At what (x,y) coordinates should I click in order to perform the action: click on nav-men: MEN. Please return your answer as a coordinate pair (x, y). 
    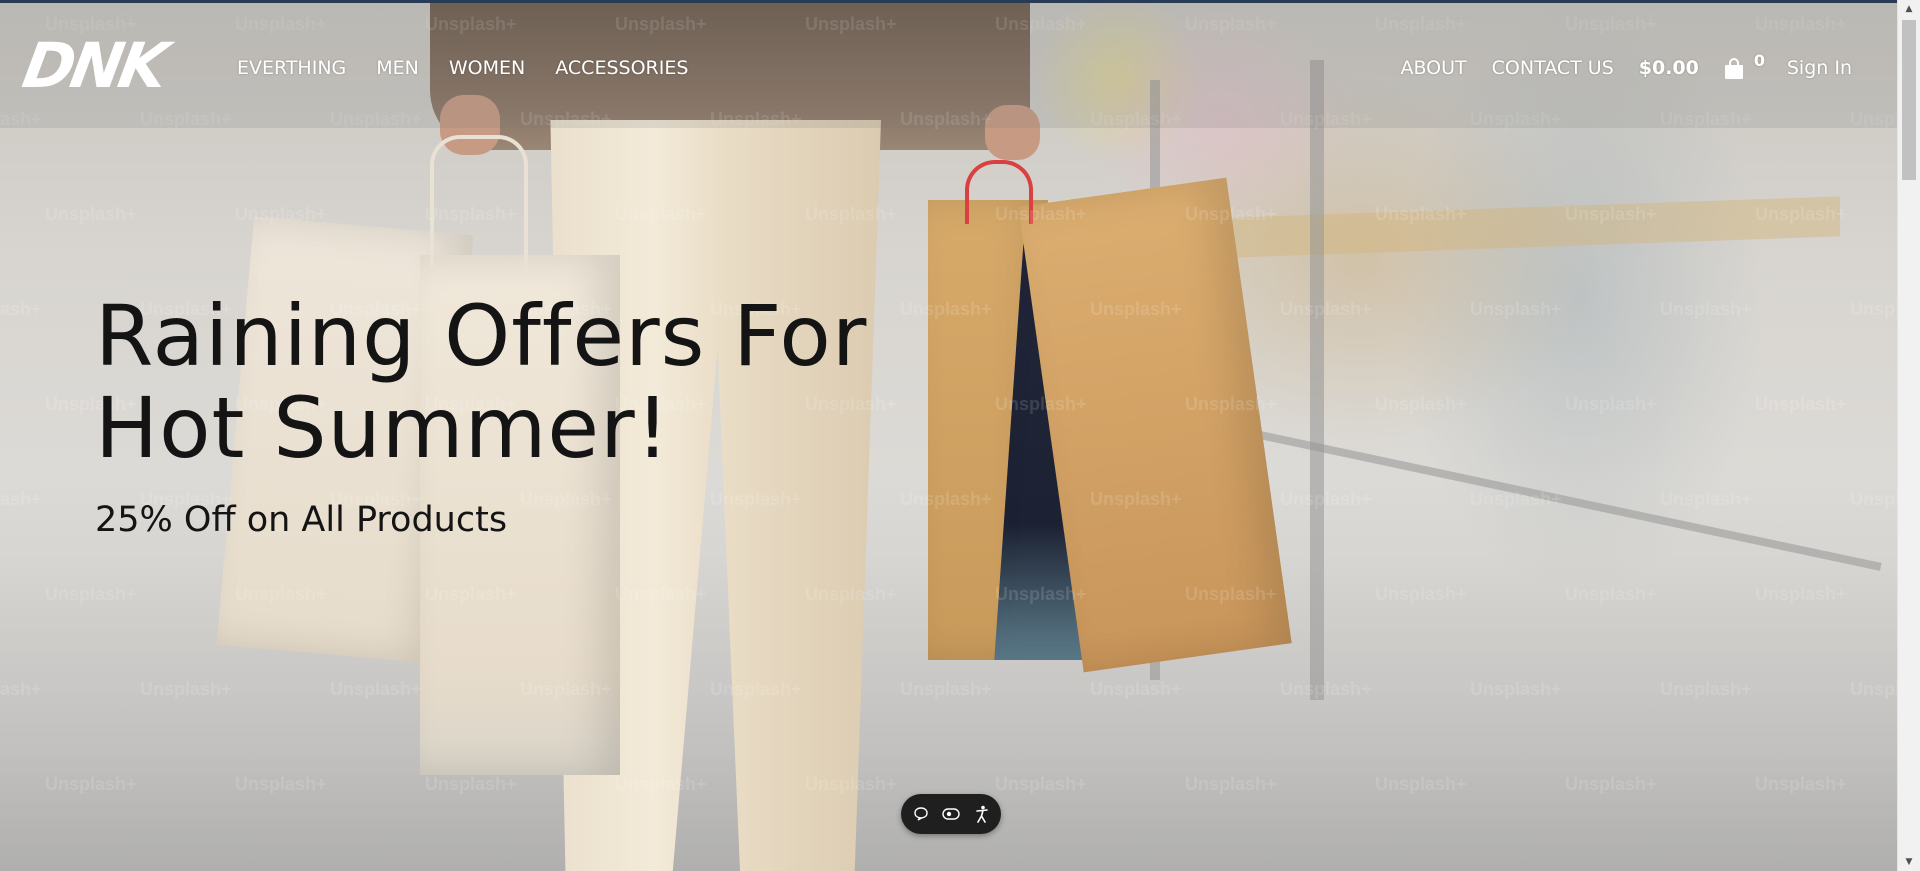
    Looking at the image, I should click on (397, 68).